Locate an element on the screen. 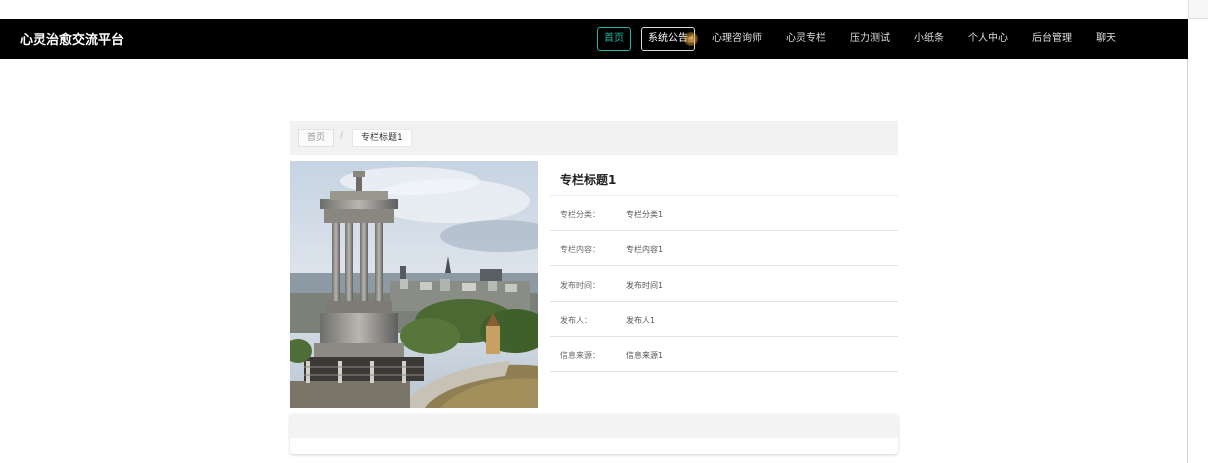  nav-home: 首页 is located at coordinates (614, 39).